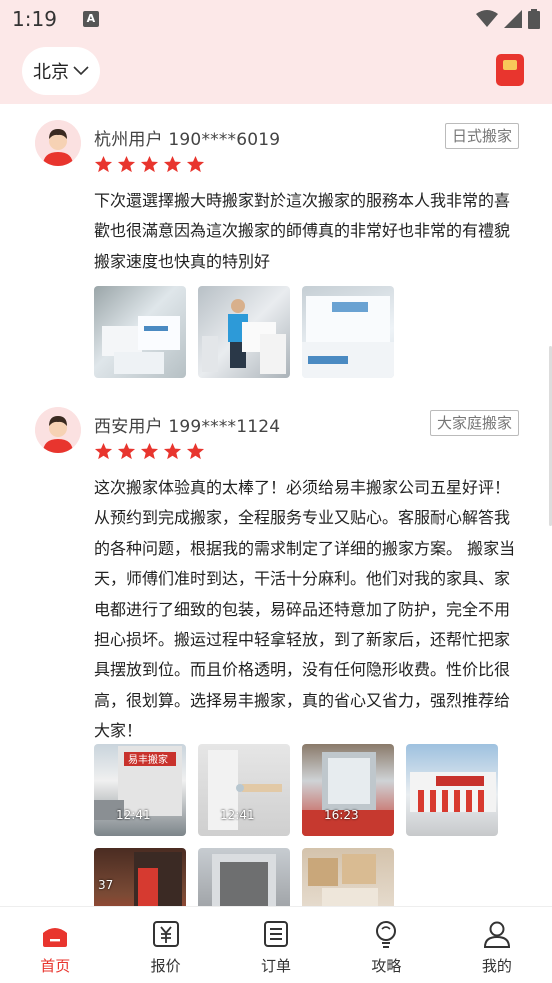  I want to click on review-username: 西安用户 199****1124, so click(187, 427).